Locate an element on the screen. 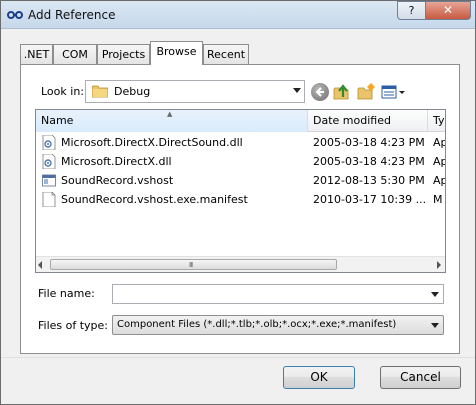  file-name: SoundRecord.vshost is located at coordinates (117, 180).